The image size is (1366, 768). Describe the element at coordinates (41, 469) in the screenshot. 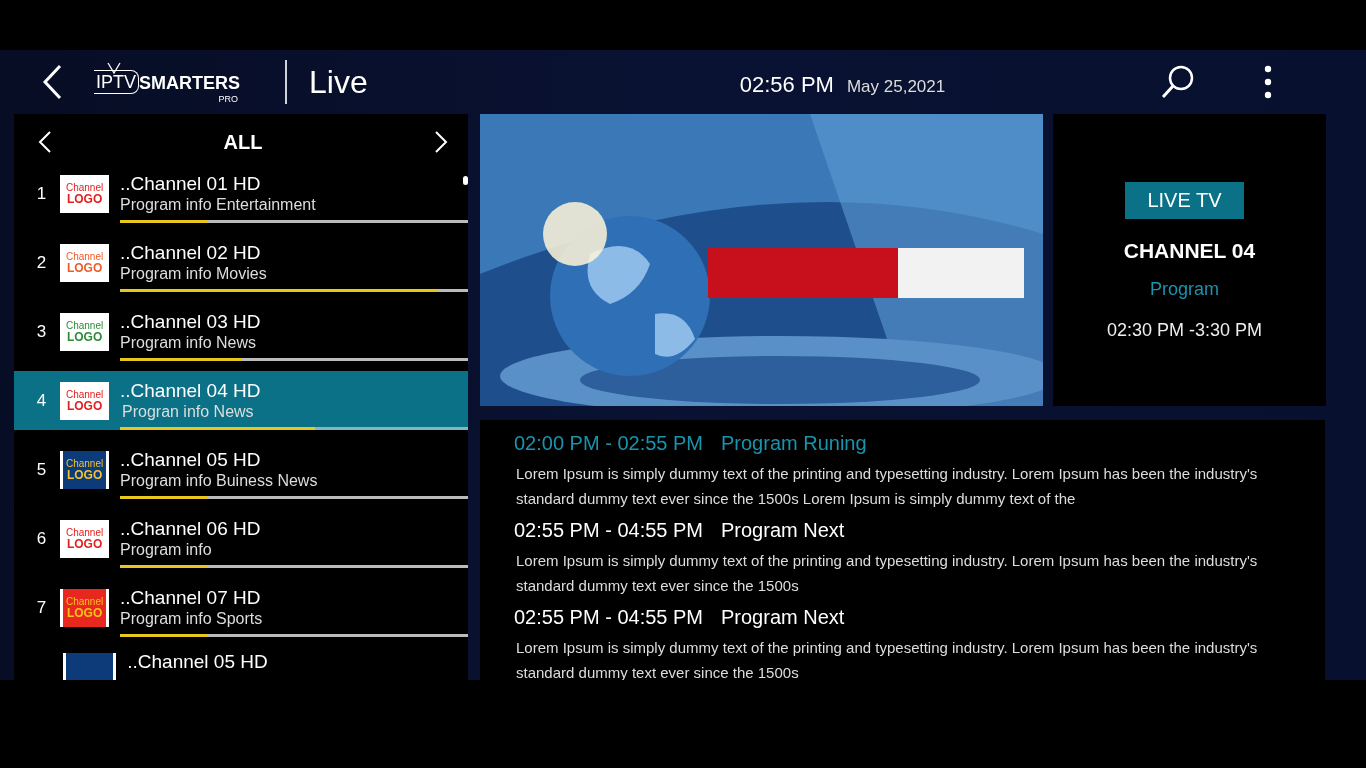

I see `channel-number: 5` at that location.